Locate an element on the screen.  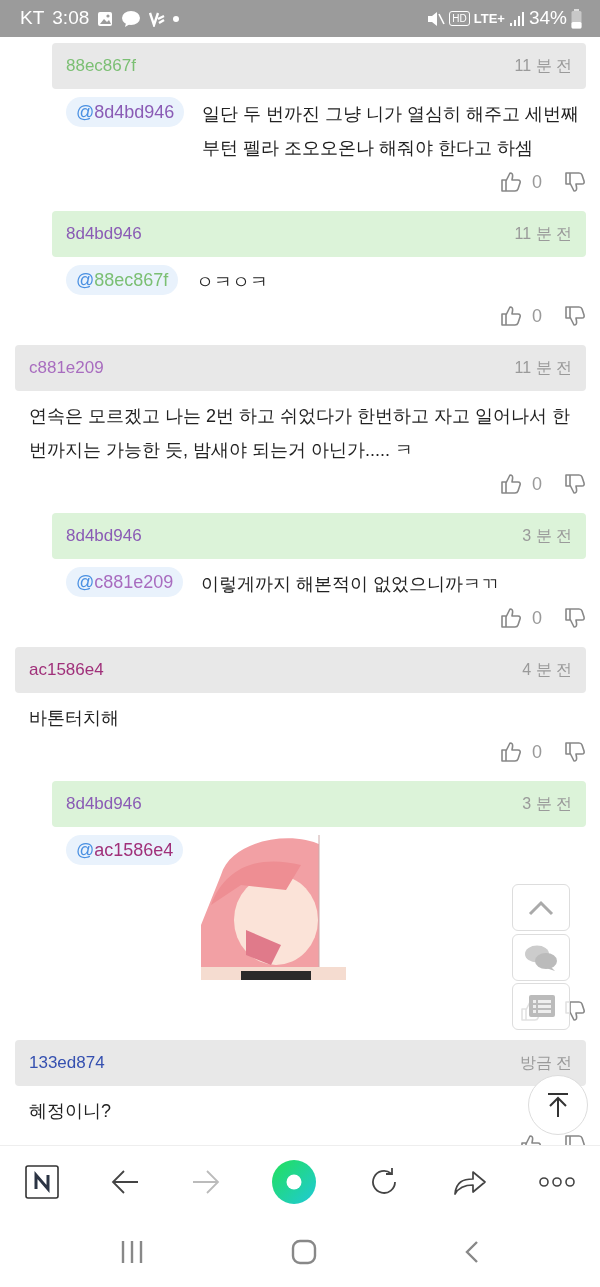
comments-button is located at coordinates (541, 957).